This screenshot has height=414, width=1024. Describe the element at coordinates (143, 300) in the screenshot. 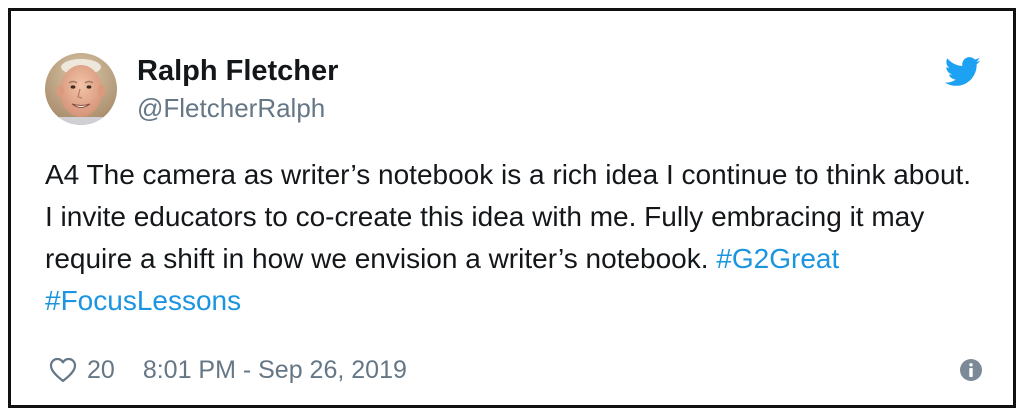

I see `hashtag-focuslessons: #FocusLessons` at that location.